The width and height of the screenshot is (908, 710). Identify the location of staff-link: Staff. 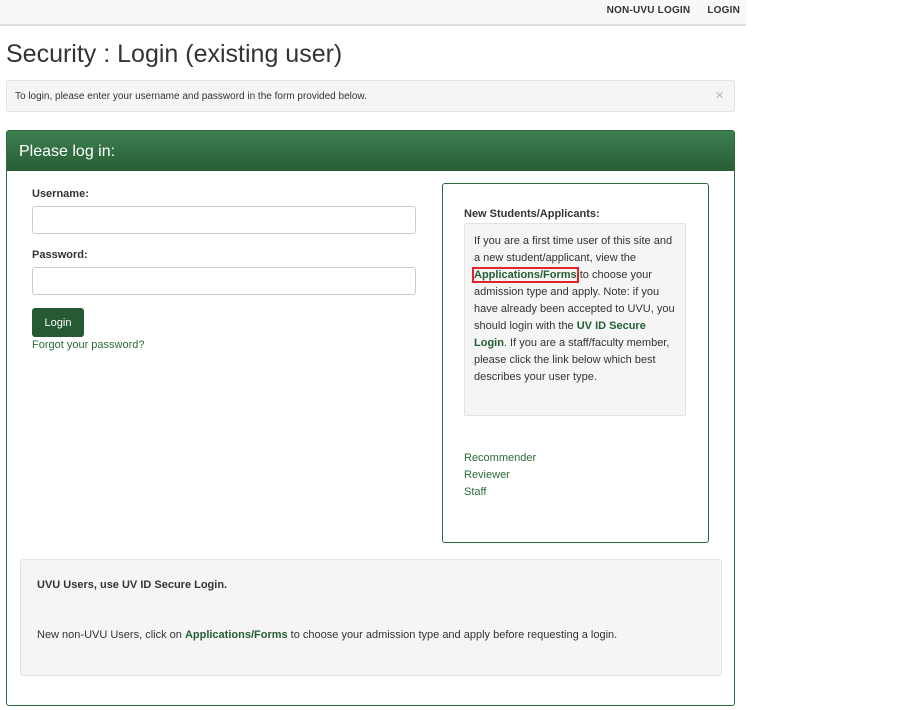
(500, 492).